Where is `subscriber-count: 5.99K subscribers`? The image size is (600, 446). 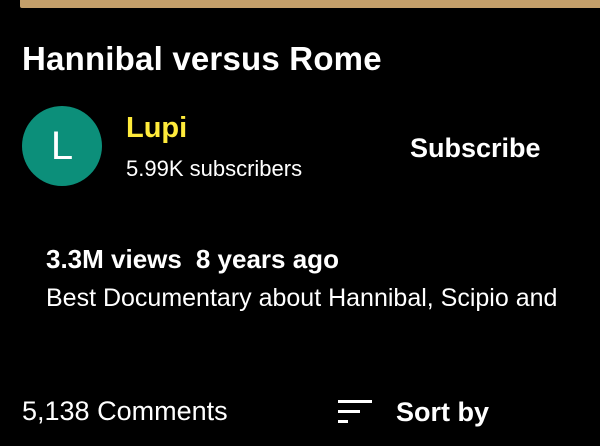 subscriber-count: 5.99K subscribers is located at coordinates (214, 168).